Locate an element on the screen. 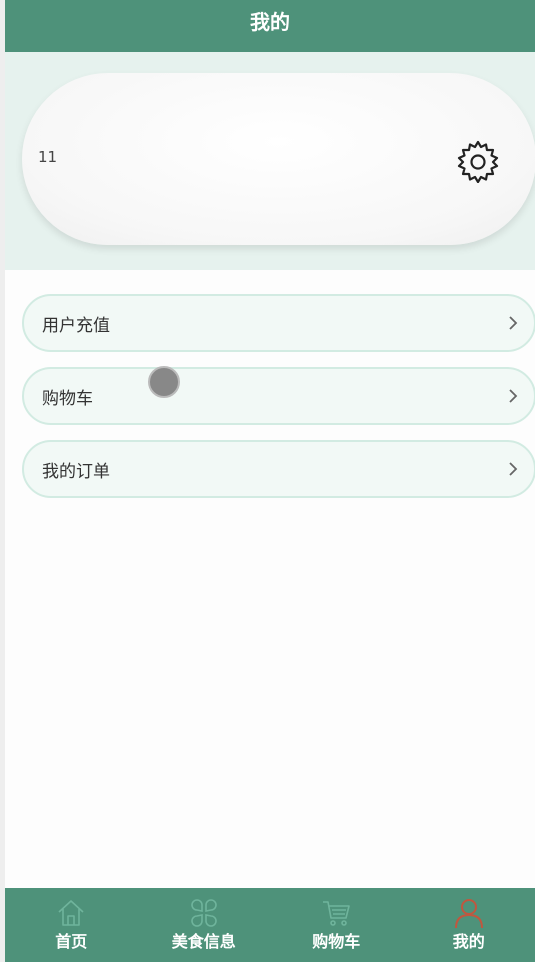  bottom-tab-bar: 首页 美食信息 购物车 我的 is located at coordinates (270, 925).